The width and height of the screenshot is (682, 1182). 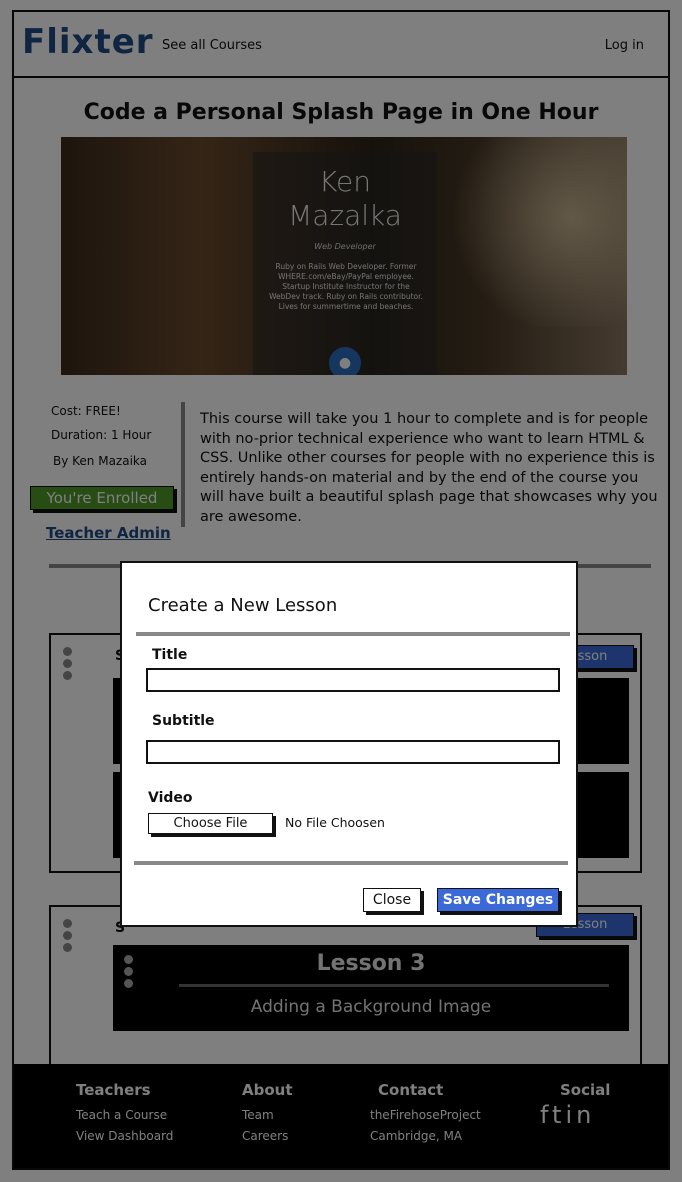 What do you see at coordinates (183, 721) in the screenshot?
I see `subtitle-label: Subtitle` at bounding box center [183, 721].